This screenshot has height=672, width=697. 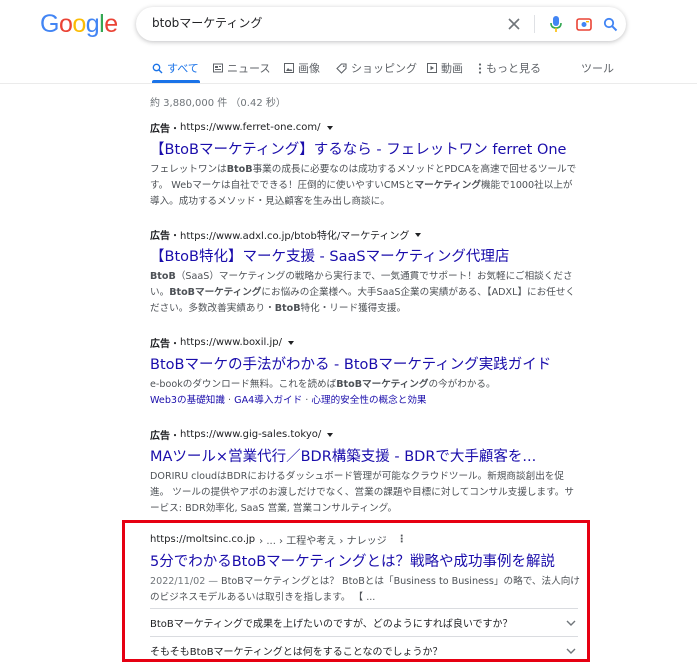 I want to click on tab-news: ニュース, so click(x=241, y=68).